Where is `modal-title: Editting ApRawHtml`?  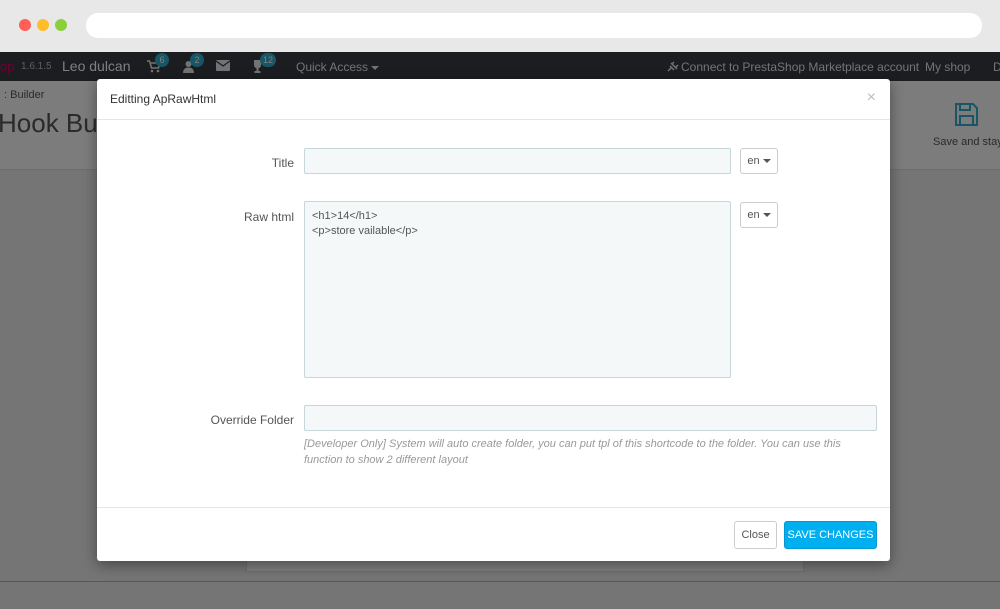
modal-title: Editting ApRawHtml is located at coordinates (163, 99).